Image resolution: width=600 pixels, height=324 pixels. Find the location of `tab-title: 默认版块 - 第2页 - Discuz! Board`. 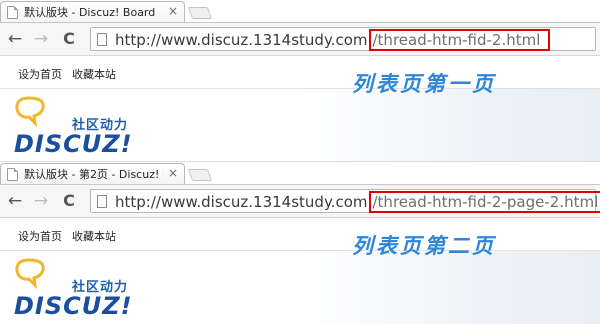

tab-title: 默认版块 - 第2页 - Discuz! Board is located at coordinates (94, 174).